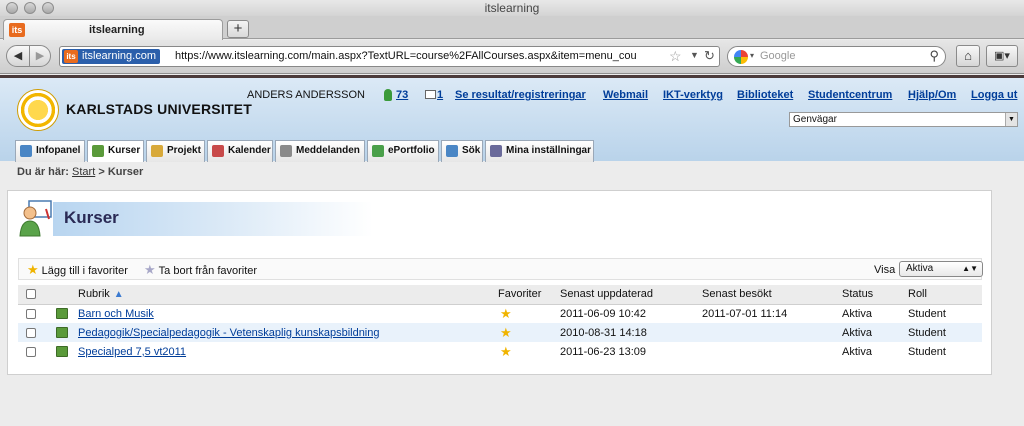 The height and width of the screenshot is (426, 1024). Describe the element at coordinates (603, 313) in the screenshot. I see `updated-cell: 2011-06-09 10:42` at that location.